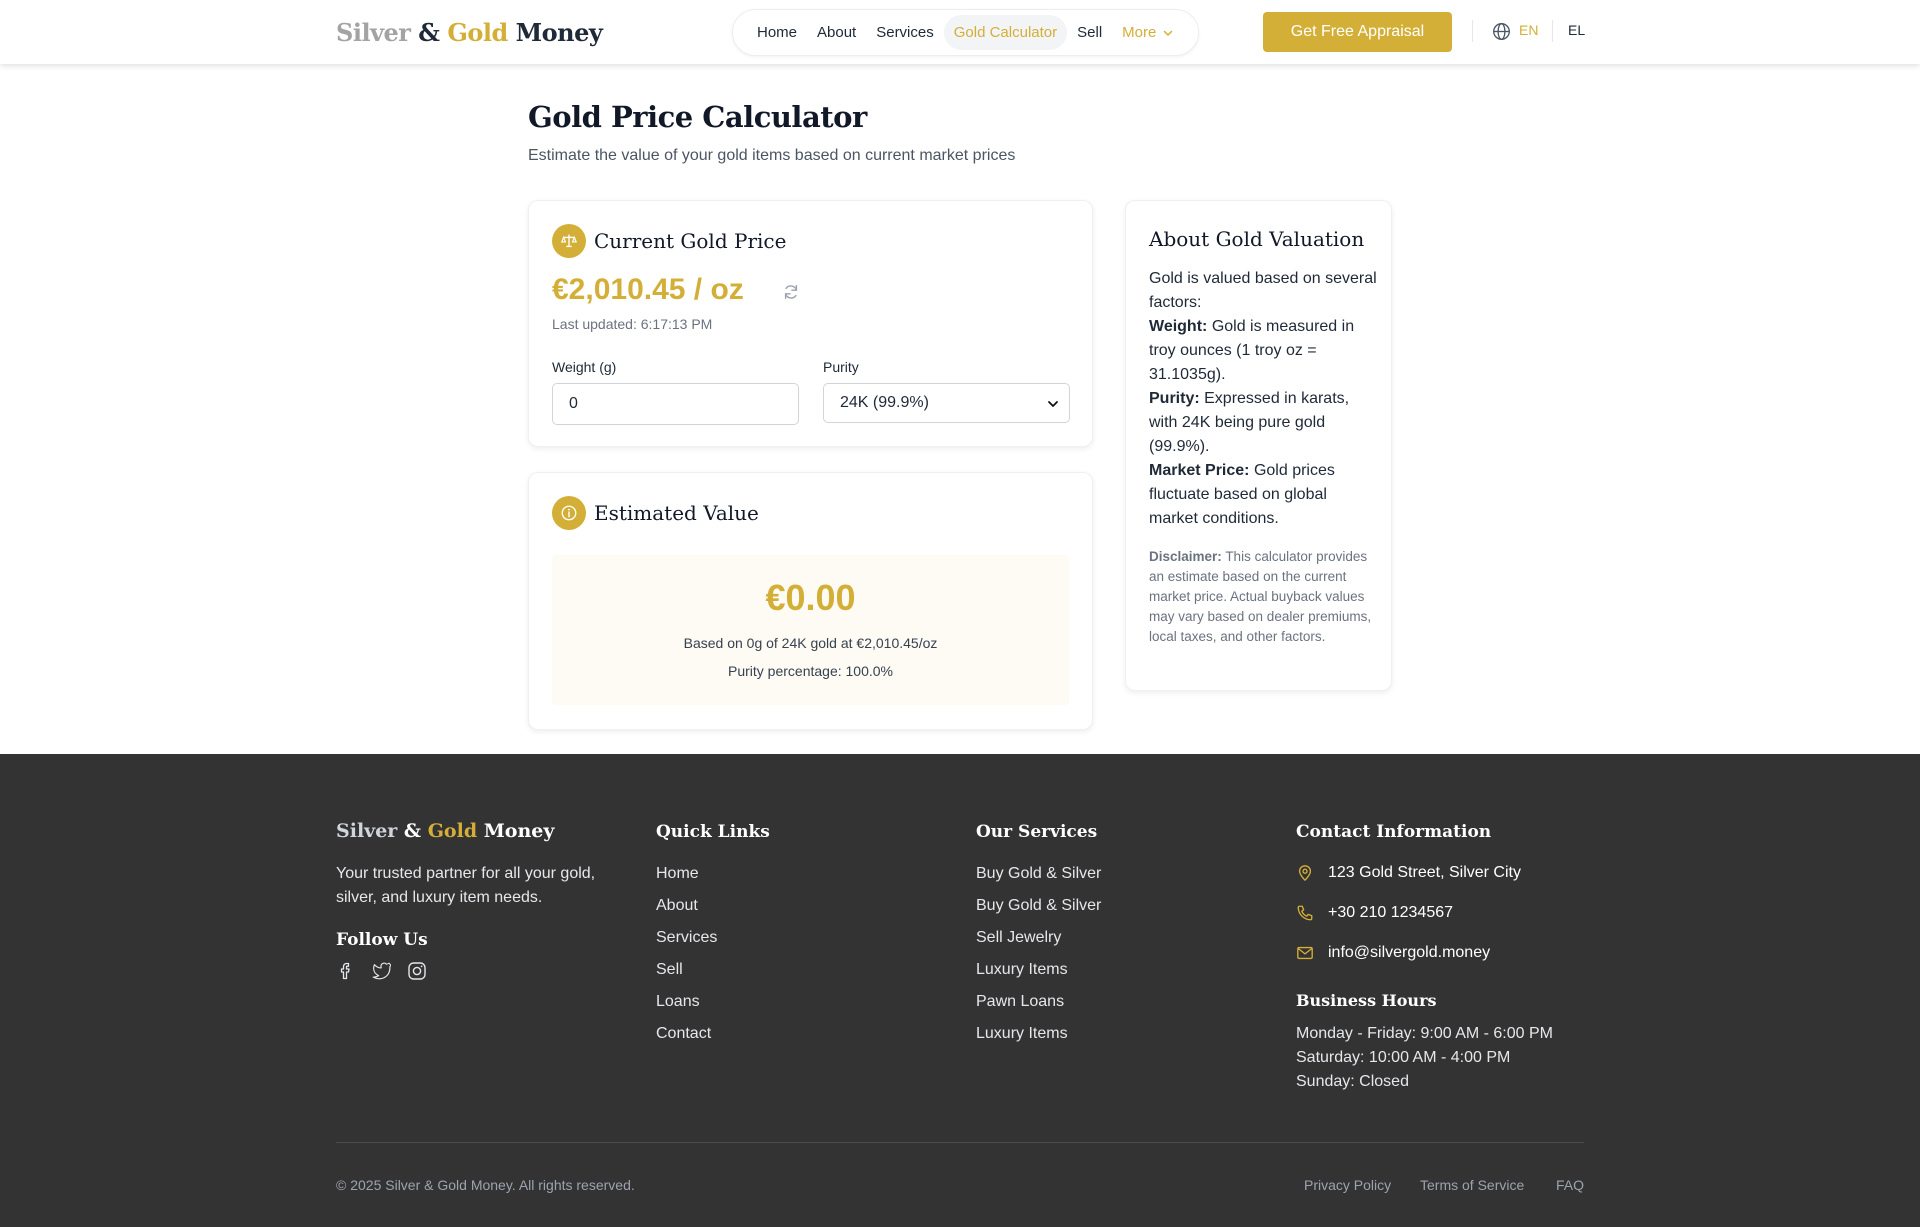  What do you see at coordinates (810, 597) in the screenshot?
I see `estimated-amount: €0.00` at bounding box center [810, 597].